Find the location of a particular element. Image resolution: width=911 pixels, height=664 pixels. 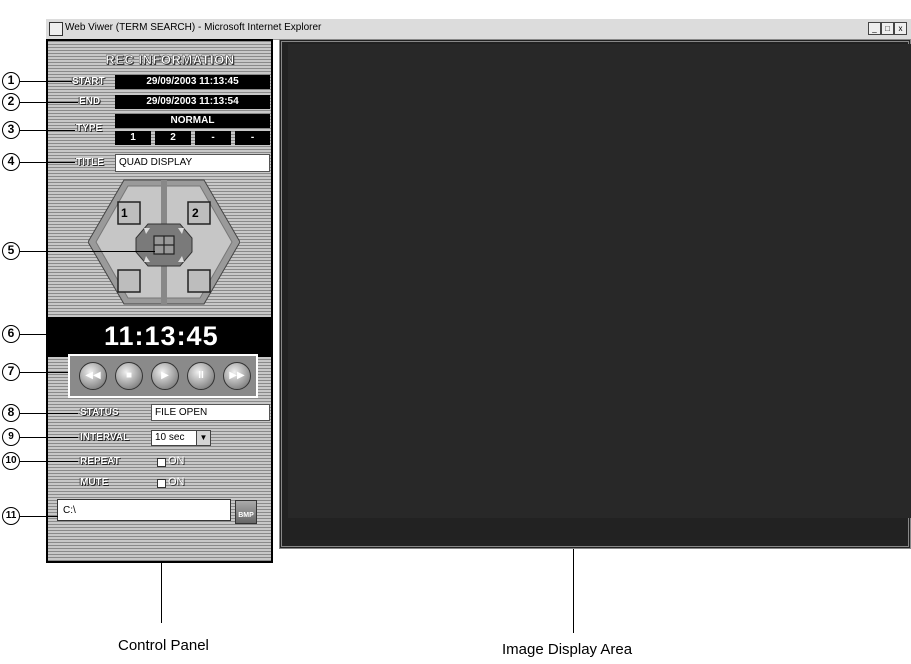

control-panel-leader is located at coordinates (161, 593).